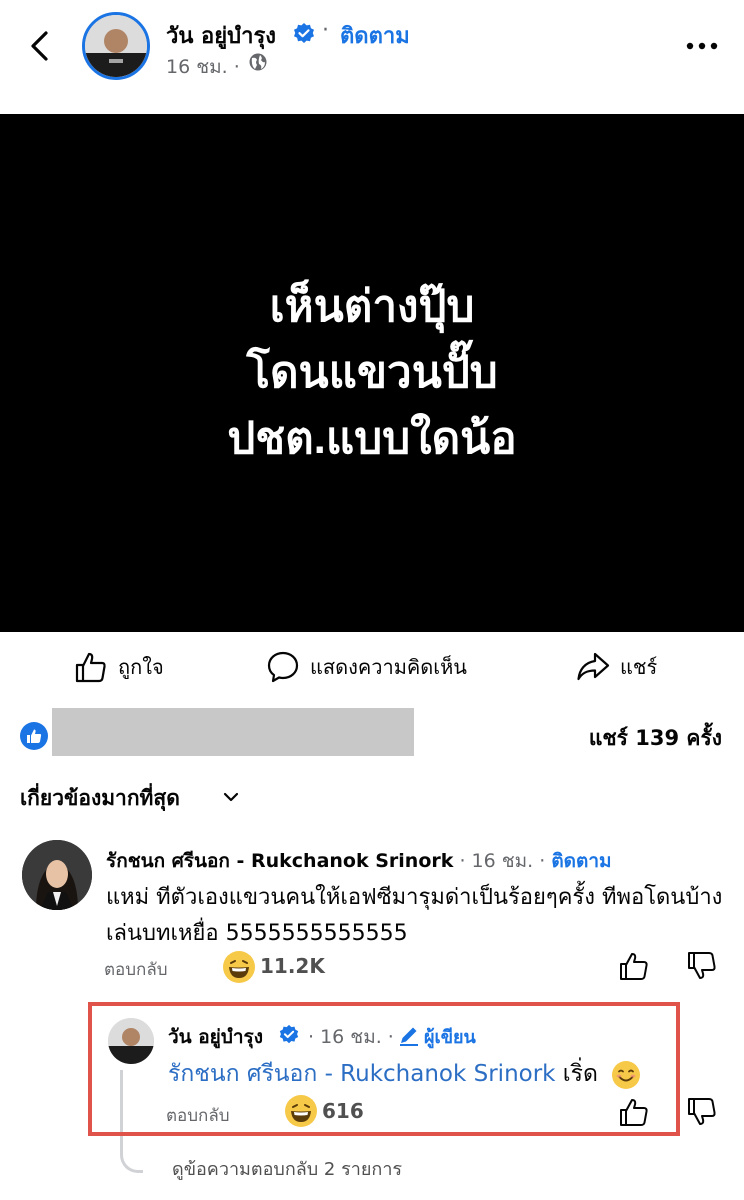 The image size is (744, 1200). What do you see at coordinates (283, 667) in the screenshot?
I see `comment-bubble-icon` at bounding box center [283, 667].